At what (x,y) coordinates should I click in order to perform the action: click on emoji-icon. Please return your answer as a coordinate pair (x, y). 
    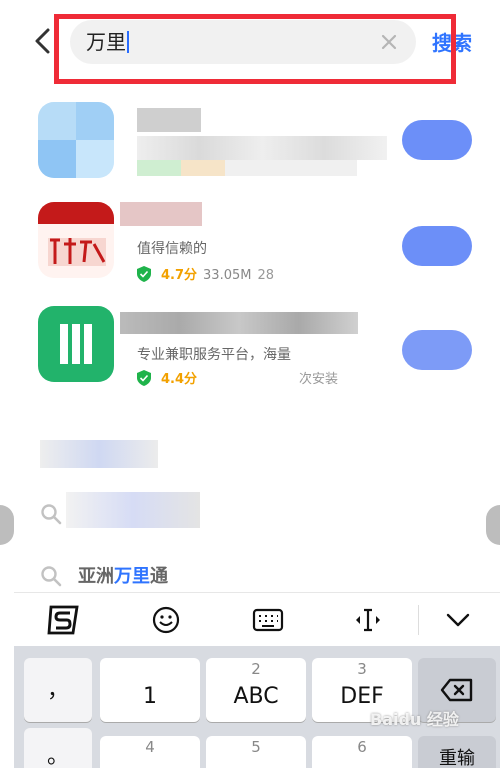
    Looking at the image, I should click on (166, 620).